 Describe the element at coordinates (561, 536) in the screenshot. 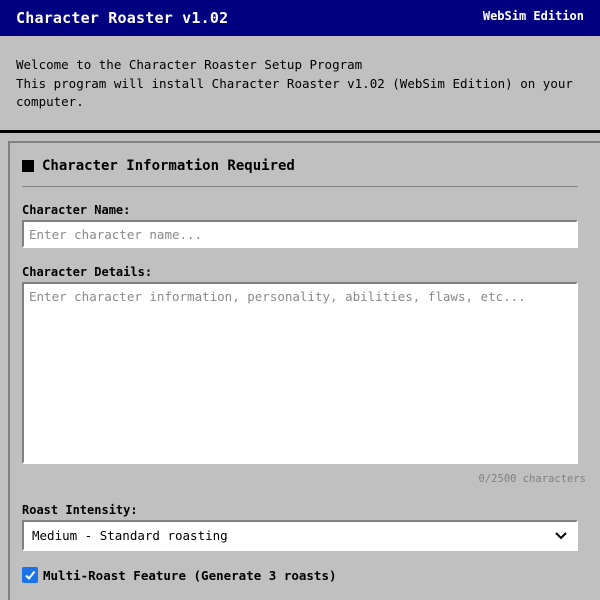

I see `chevron-down-icon` at that location.